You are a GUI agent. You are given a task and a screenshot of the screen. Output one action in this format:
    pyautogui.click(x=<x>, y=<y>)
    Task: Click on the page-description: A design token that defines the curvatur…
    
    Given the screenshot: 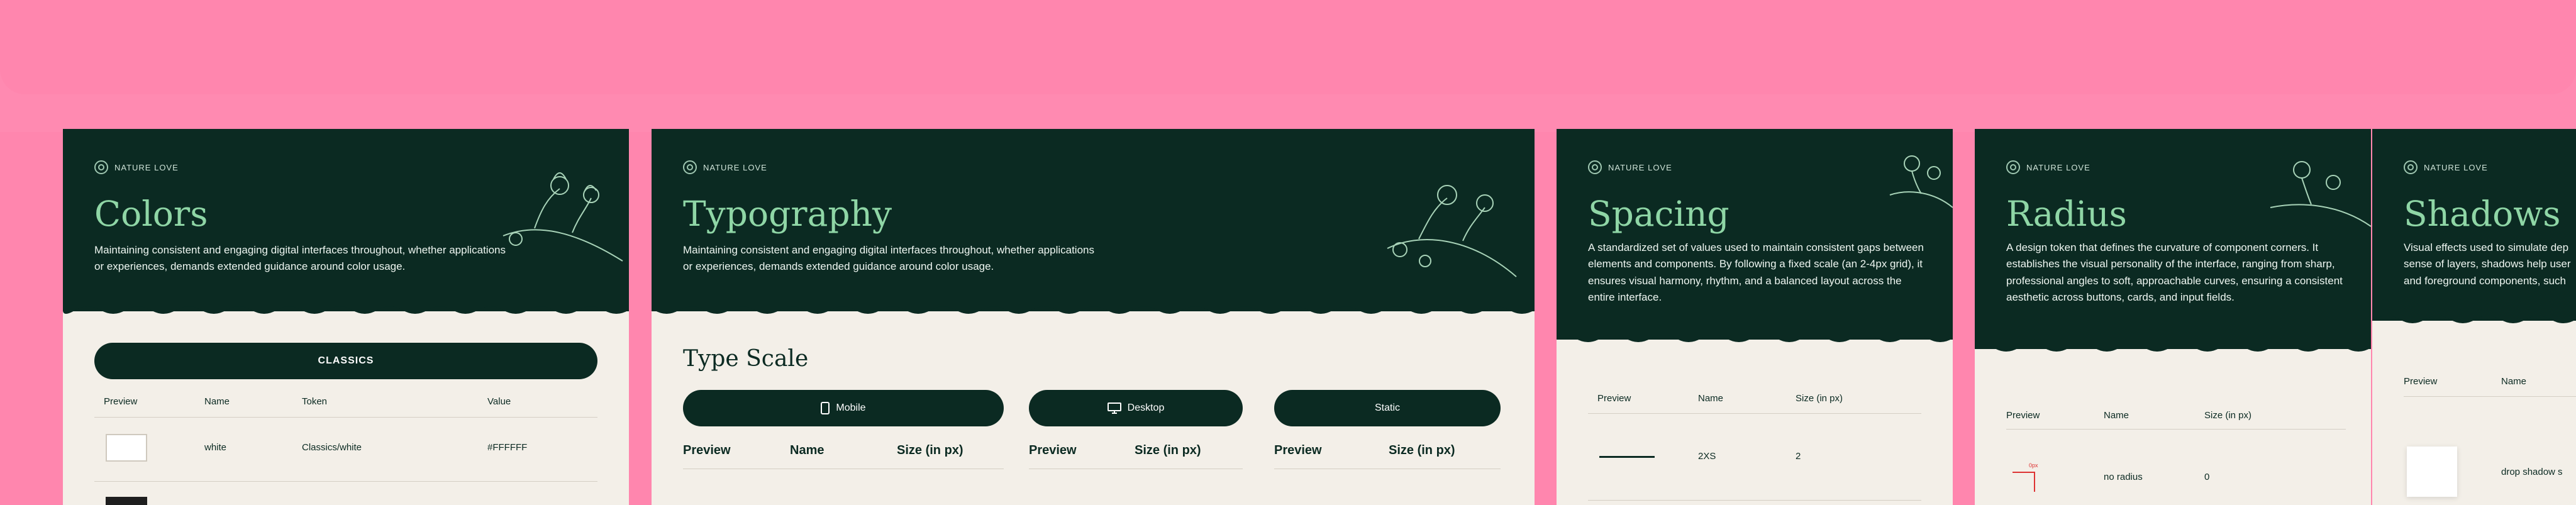 What is the action you would take?
    pyautogui.click(x=2174, y=272)
    